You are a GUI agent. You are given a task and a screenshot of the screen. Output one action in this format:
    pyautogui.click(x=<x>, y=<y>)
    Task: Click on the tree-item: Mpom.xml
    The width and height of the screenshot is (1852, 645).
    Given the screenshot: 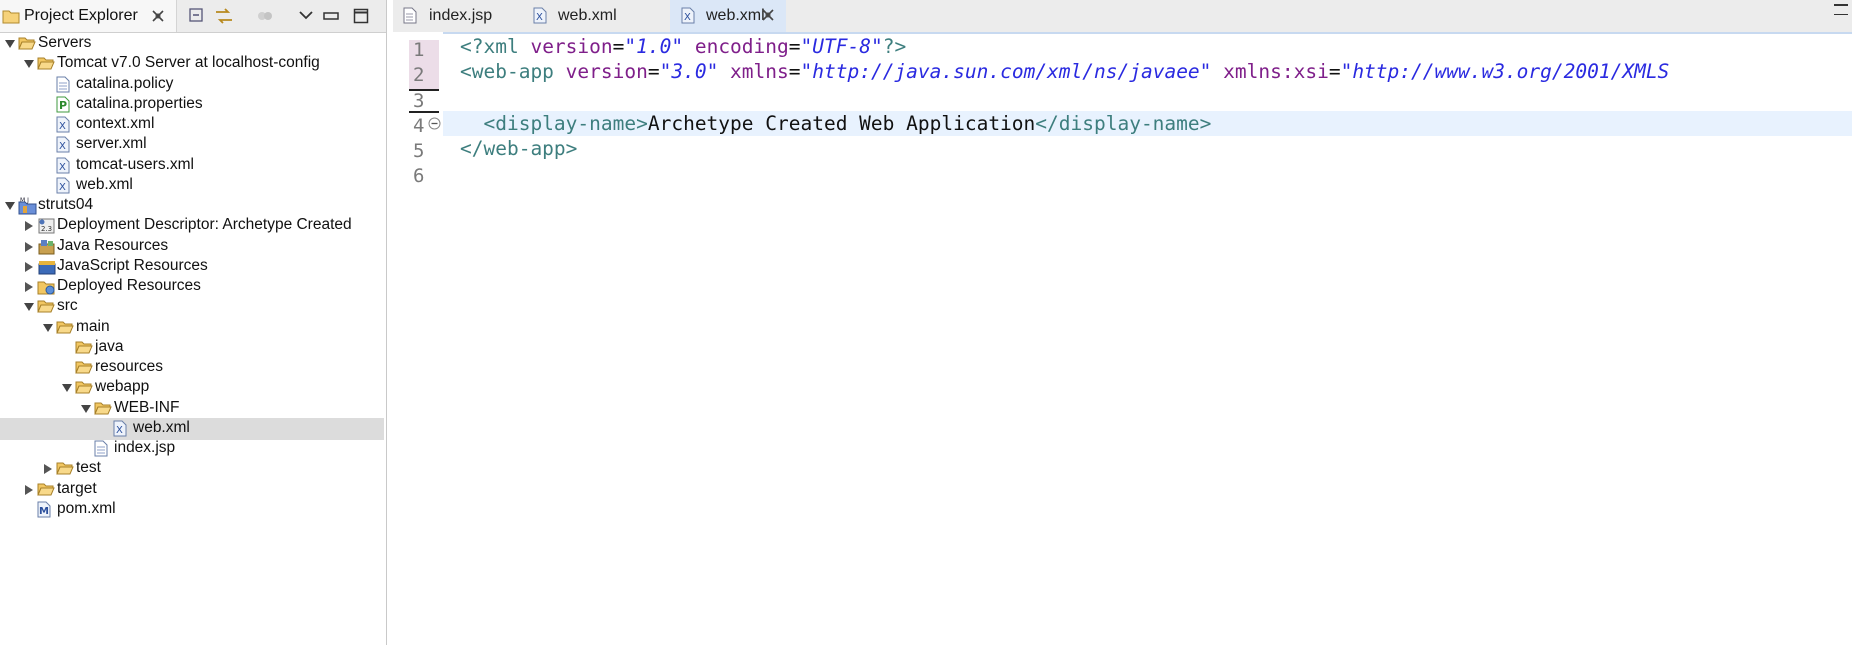 What is the action you would take?
    pyautogui.click(x=193, y=510)
    